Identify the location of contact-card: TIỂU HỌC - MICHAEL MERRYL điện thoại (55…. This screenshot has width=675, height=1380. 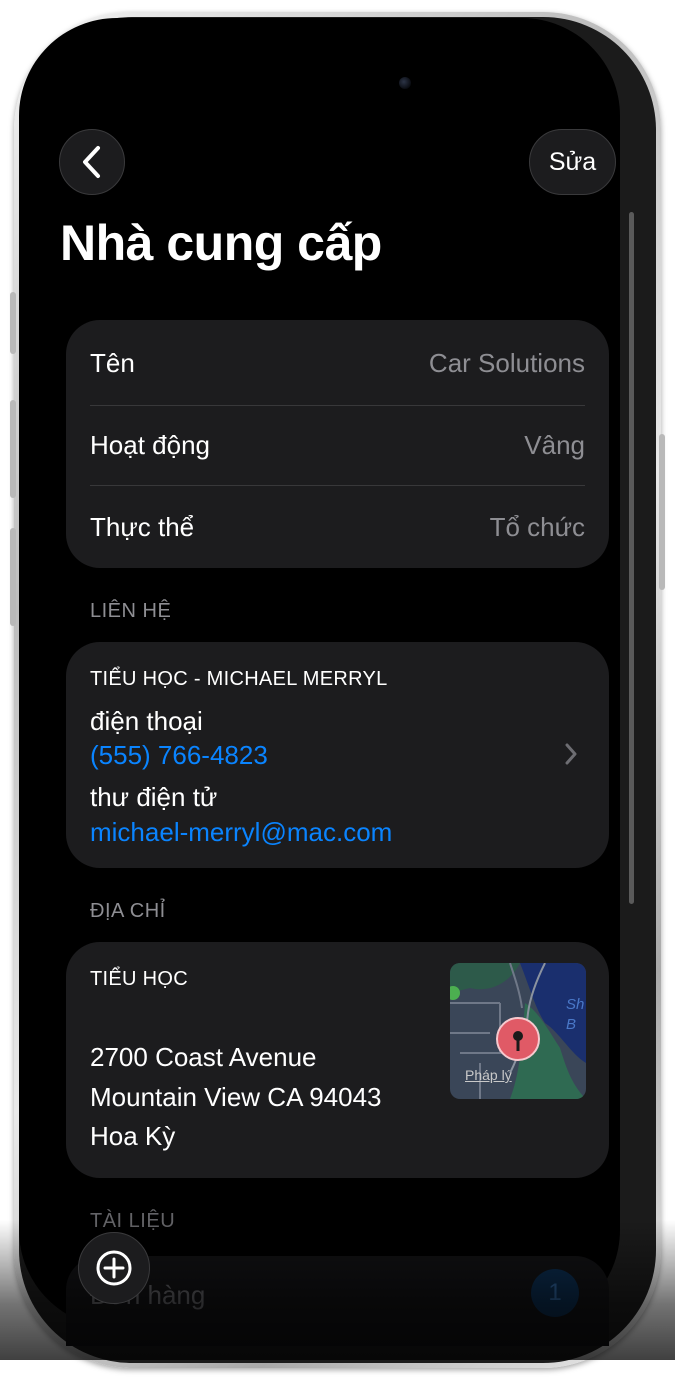
(337, 755).